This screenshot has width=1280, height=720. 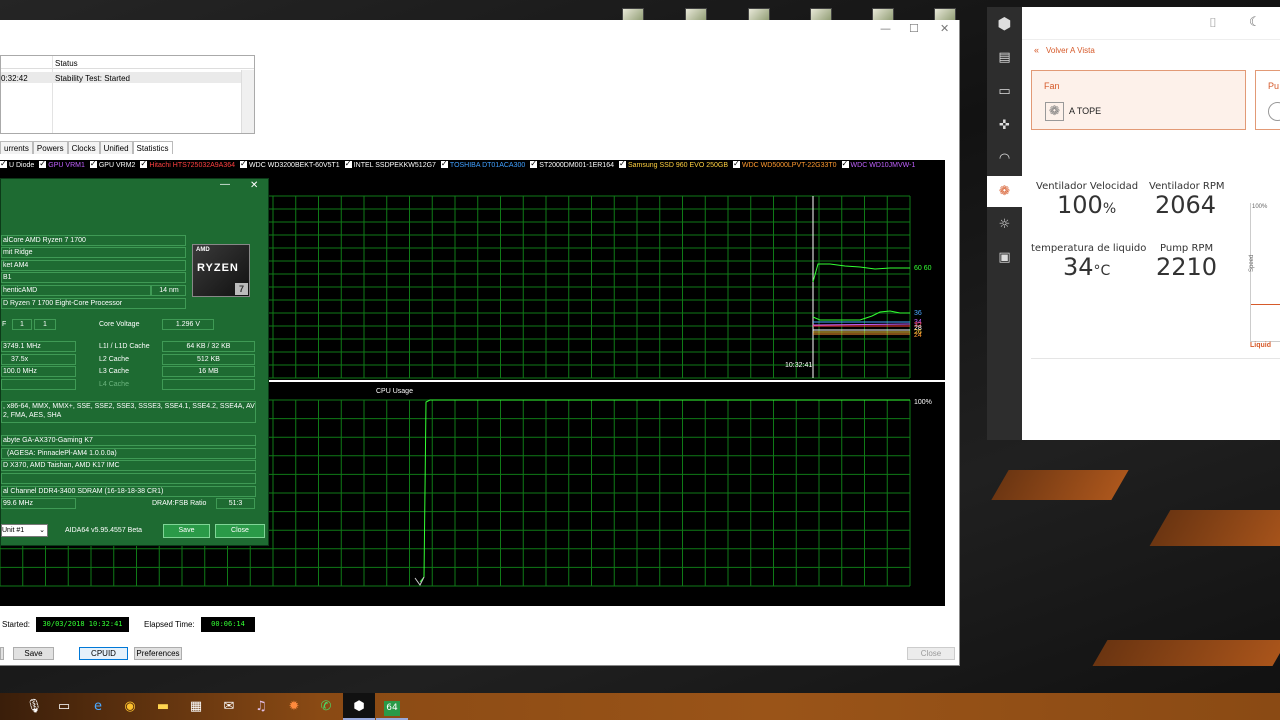 I want to click on aida64-icon: 64, so click(x=392, y=706).